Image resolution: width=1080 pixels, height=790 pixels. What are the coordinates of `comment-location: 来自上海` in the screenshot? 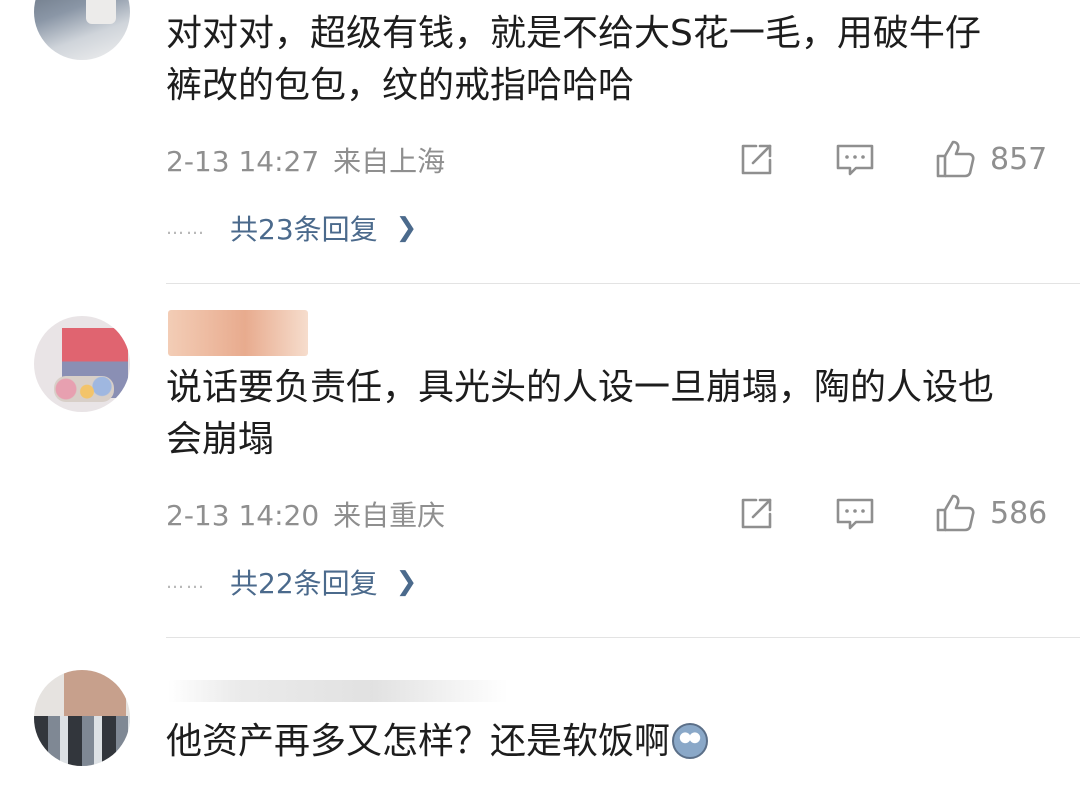 It's located at (389, 161).